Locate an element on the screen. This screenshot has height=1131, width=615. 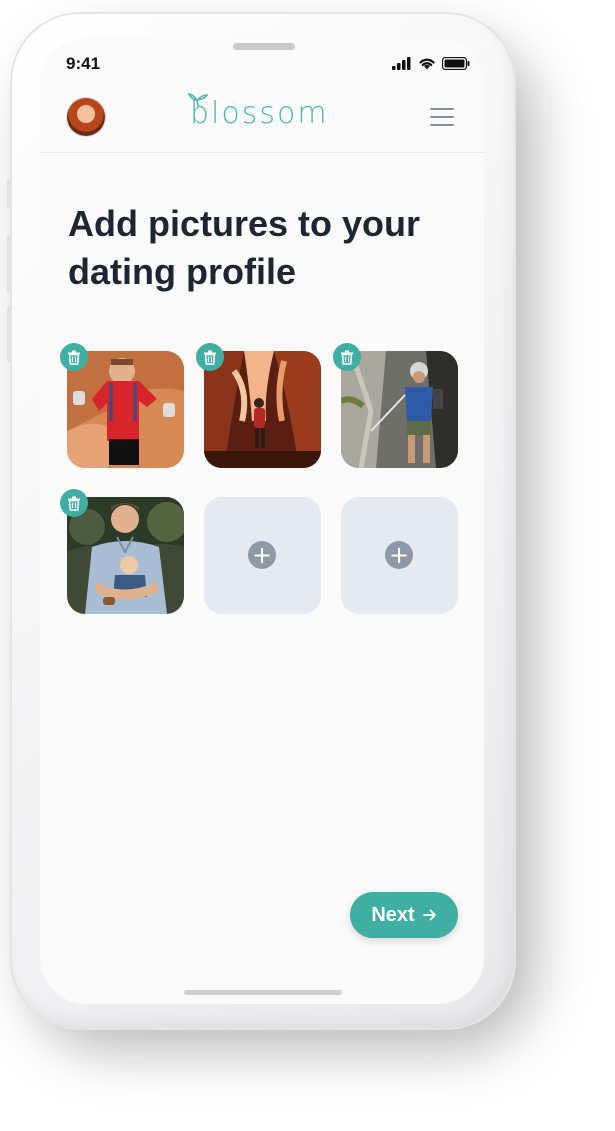
photo-rock-climber is located at coordinates (399, 409).